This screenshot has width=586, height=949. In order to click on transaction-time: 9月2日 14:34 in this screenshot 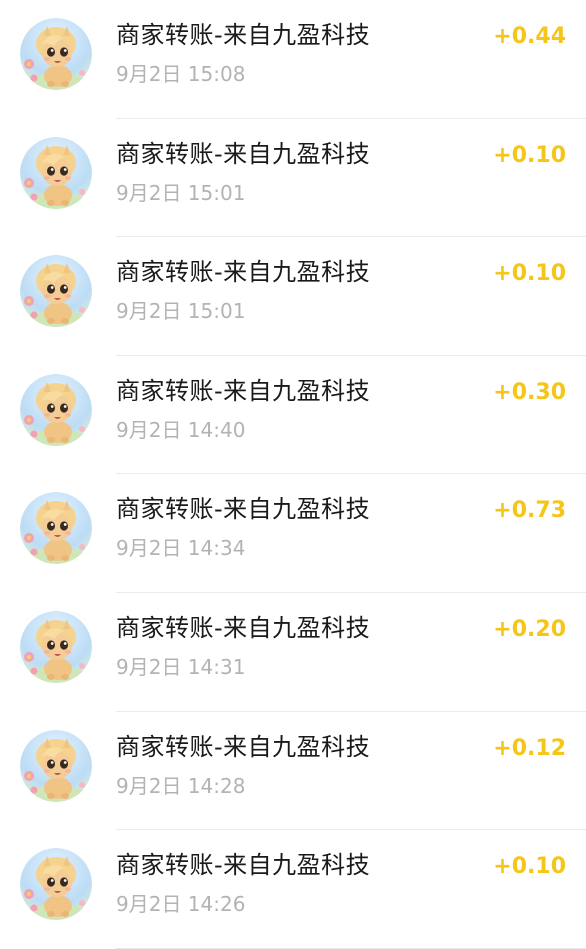, I will do `click(181, 548)`.